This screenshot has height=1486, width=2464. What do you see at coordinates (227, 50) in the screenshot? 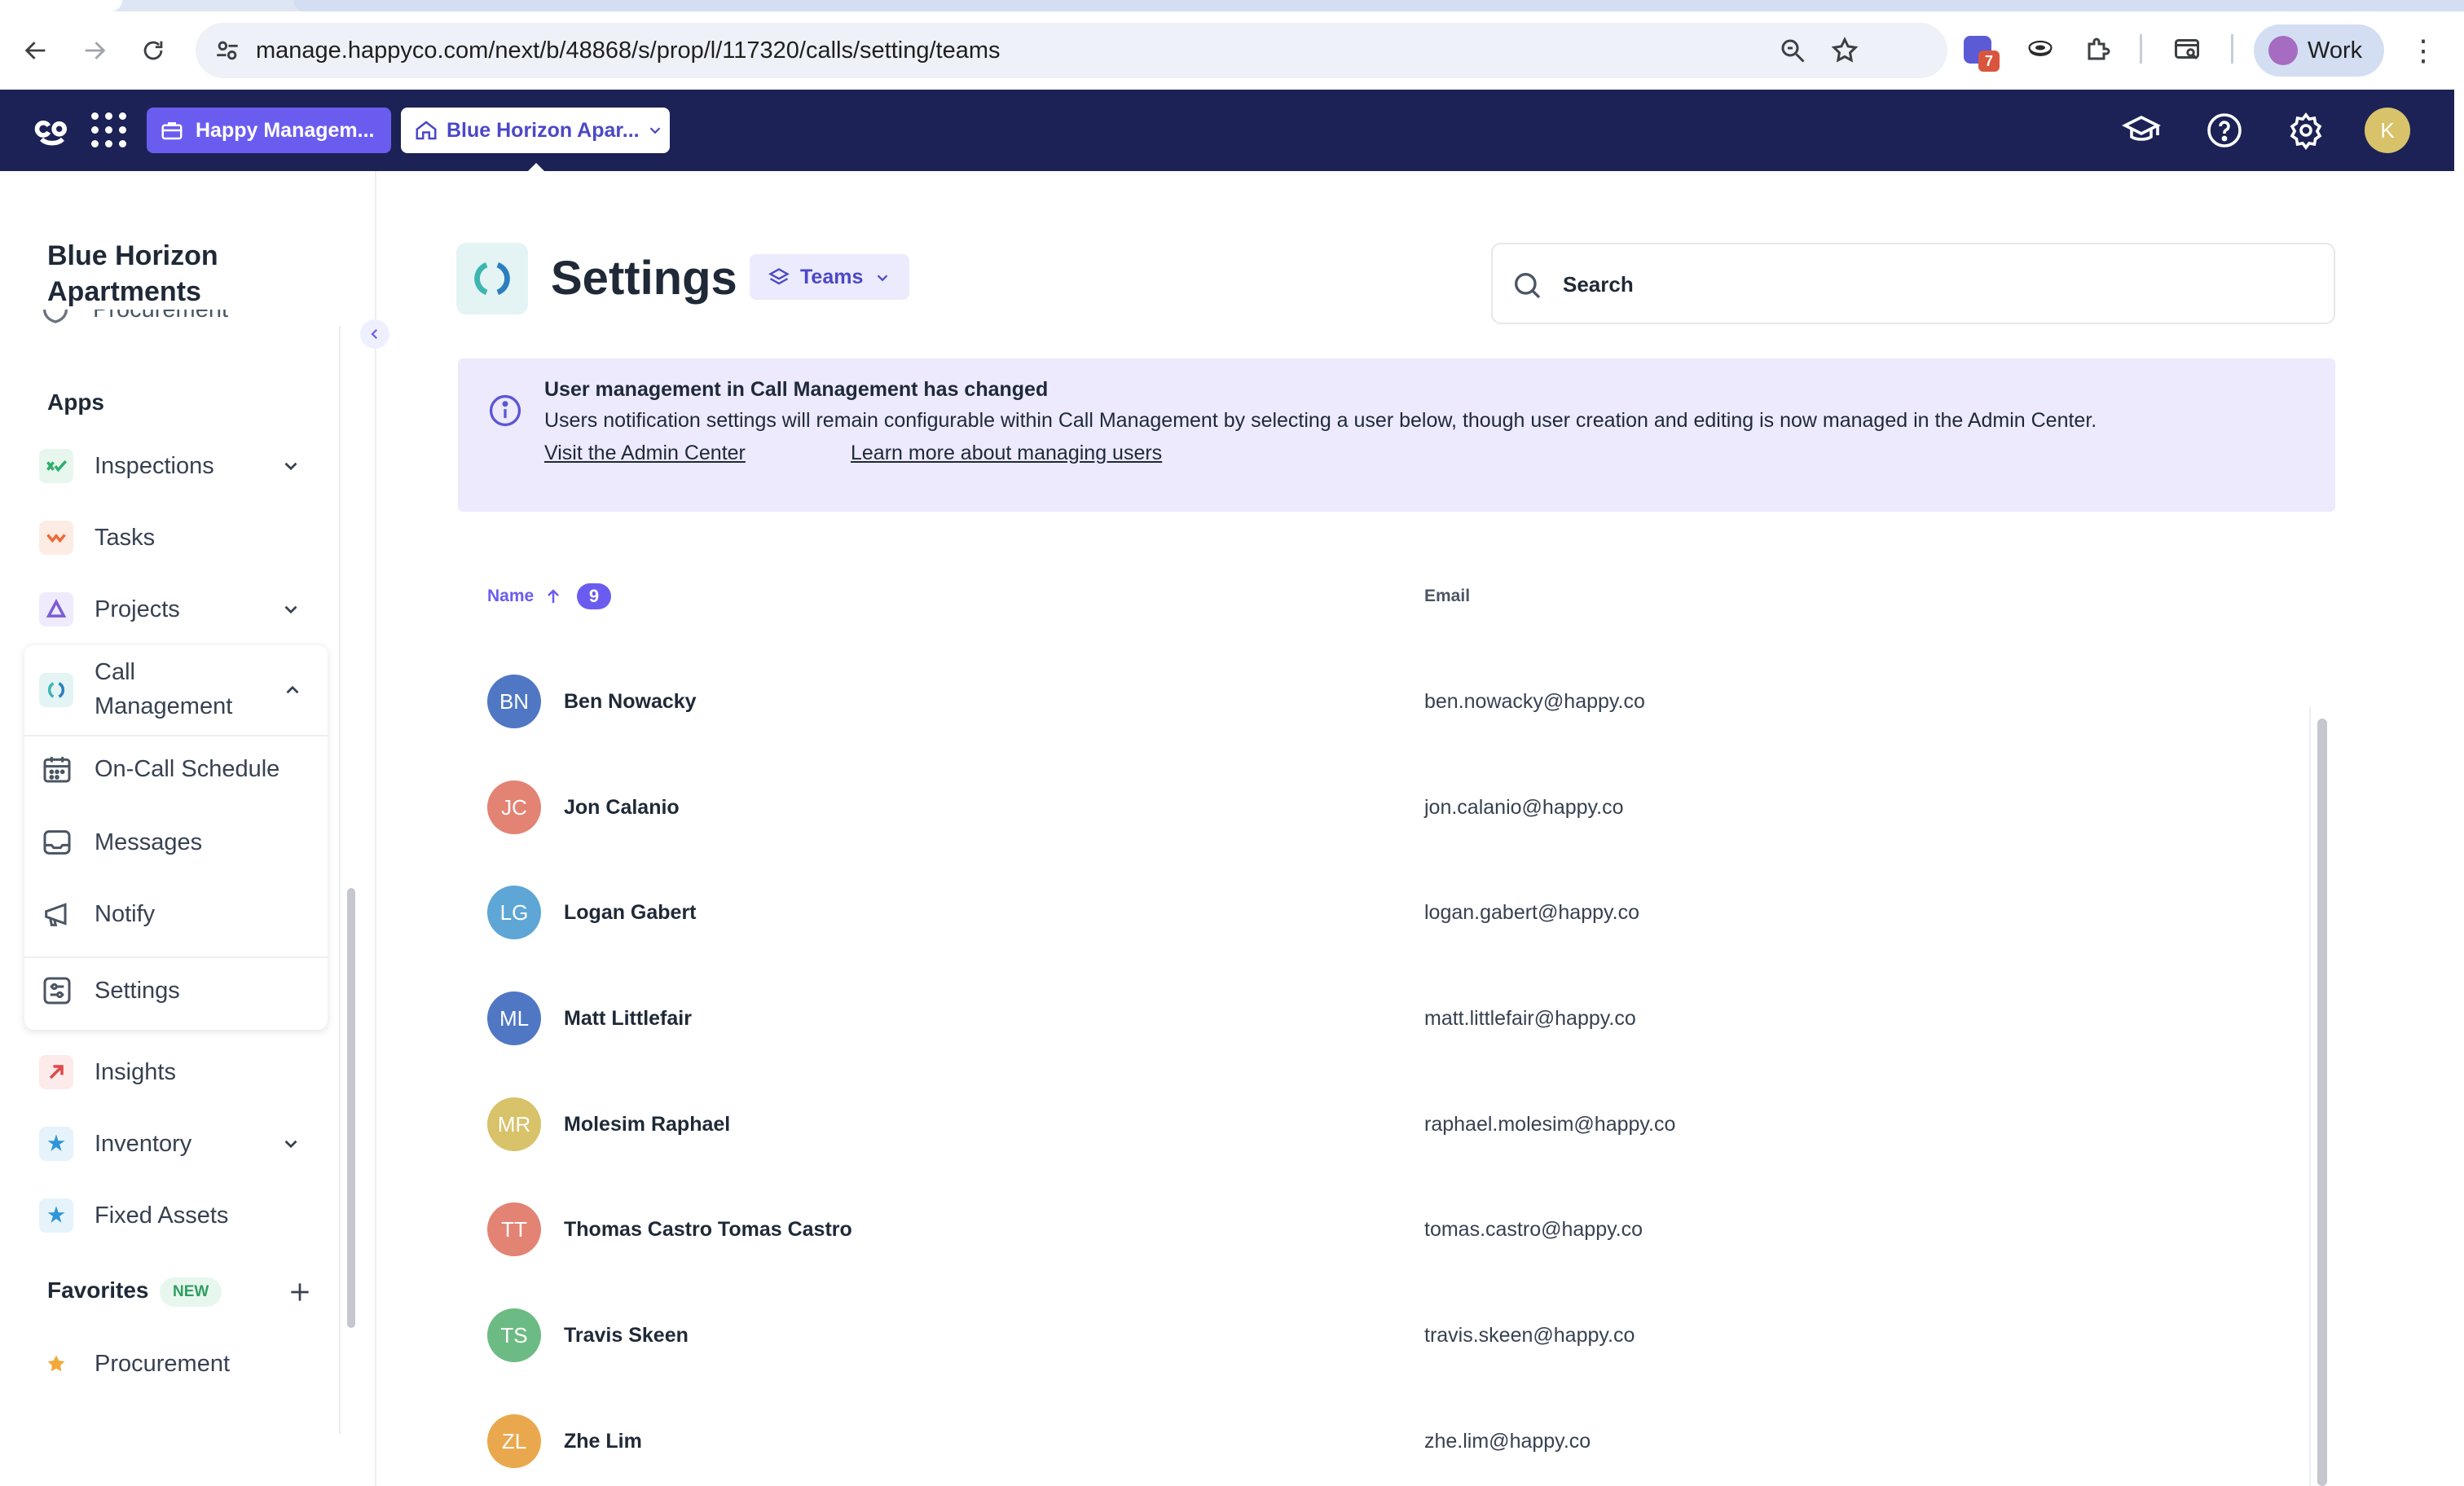
I see `site-settings-icon` at bounding box center [227, 50].